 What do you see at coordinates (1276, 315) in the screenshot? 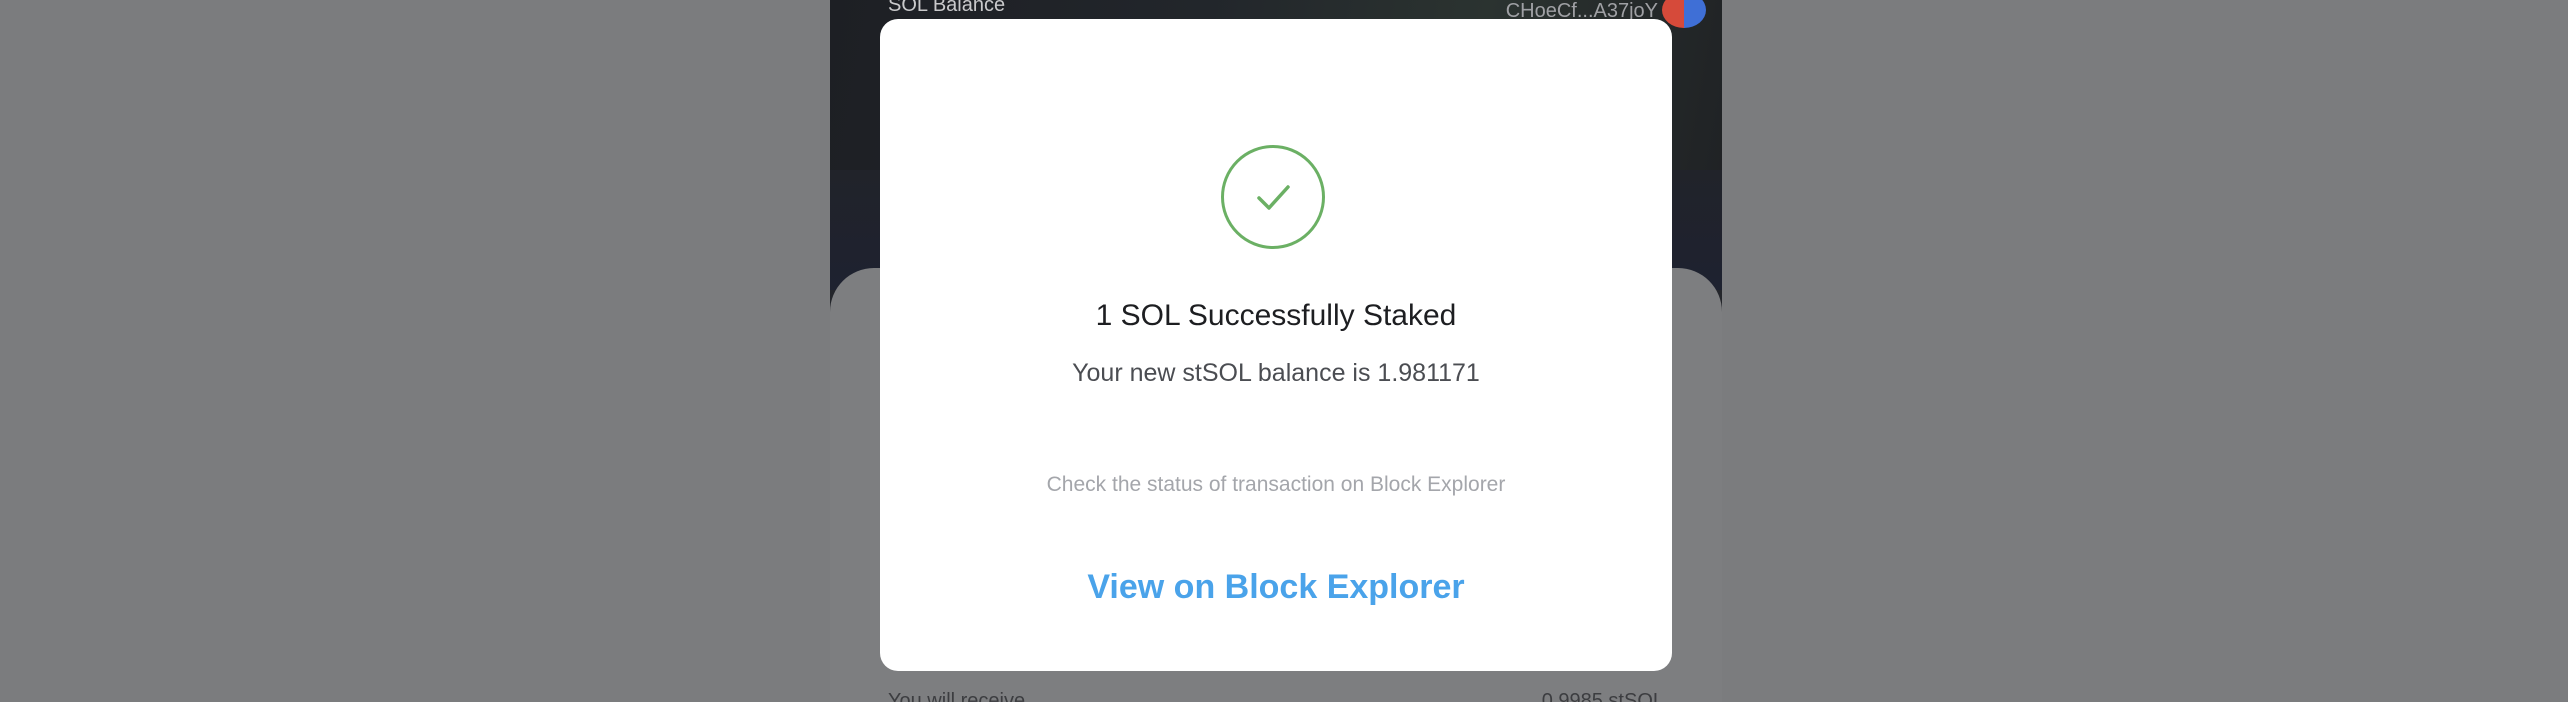
I see `modal-title: 1 SOL Successfully Staked` at bounding box center [1276, 315].